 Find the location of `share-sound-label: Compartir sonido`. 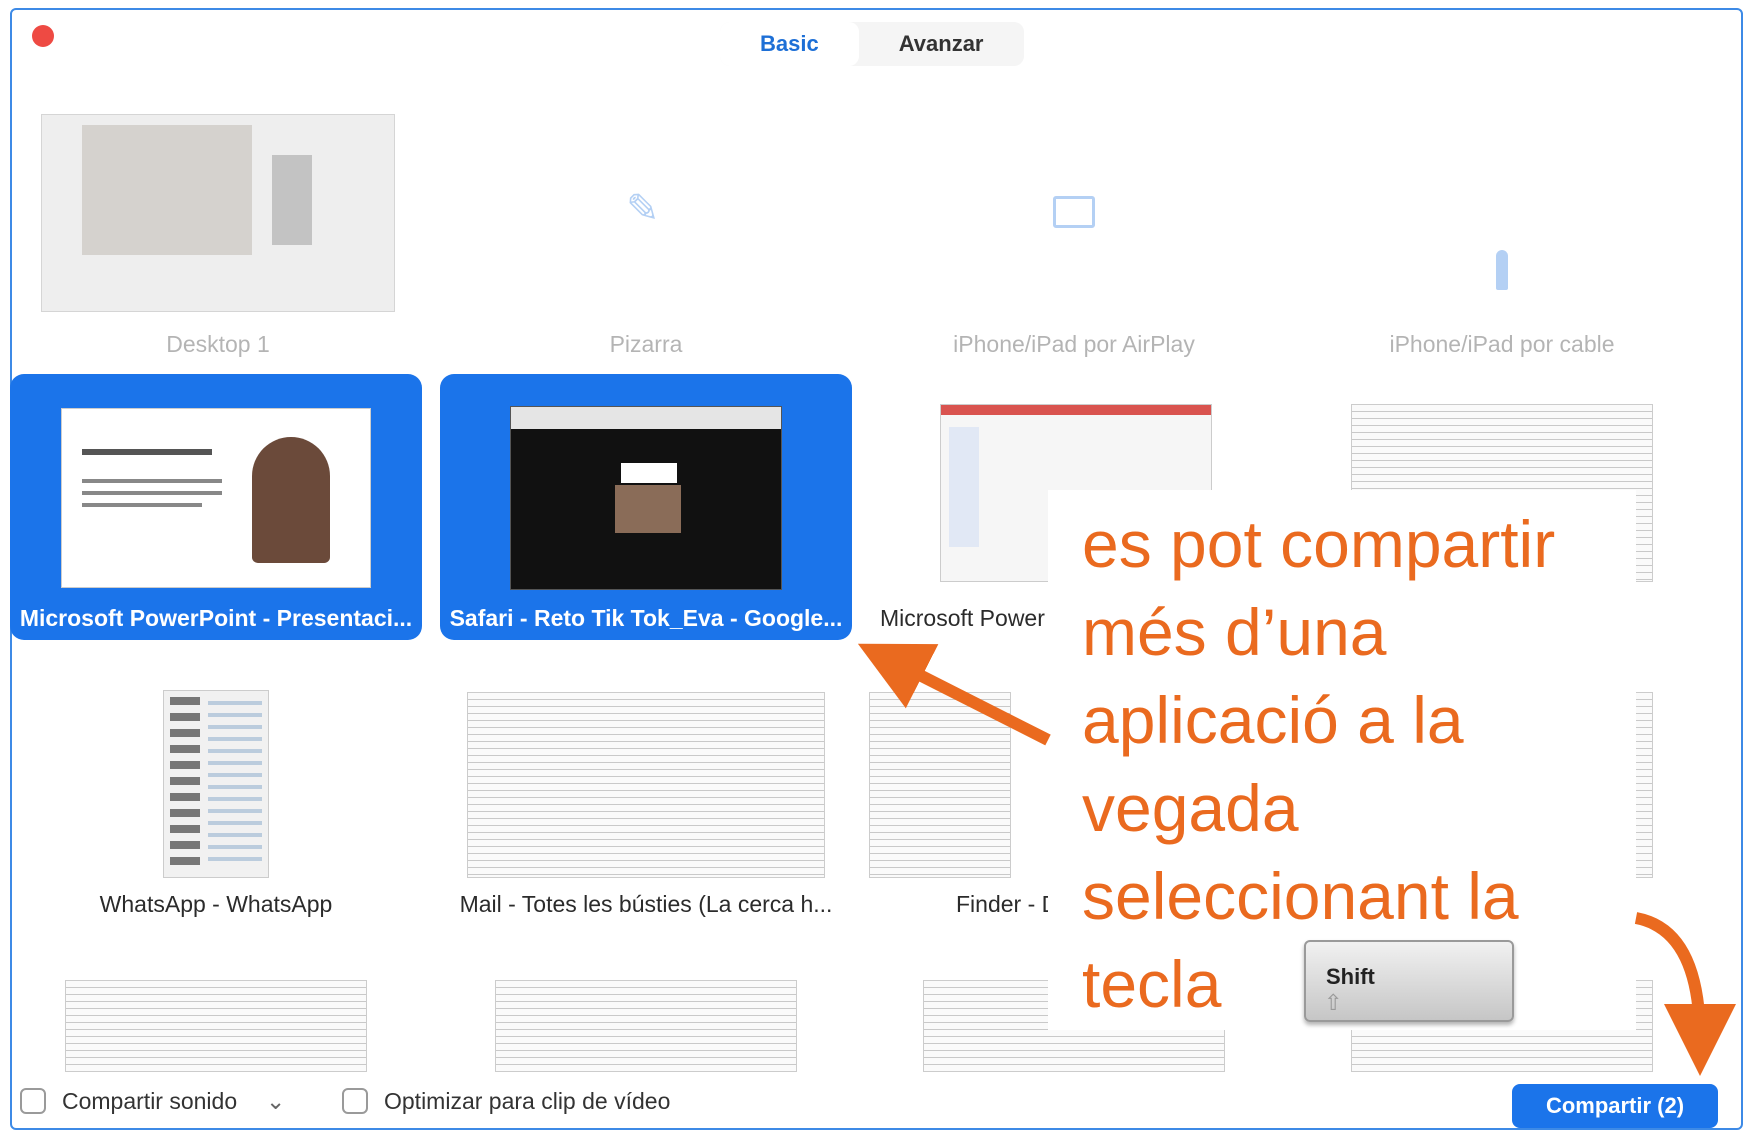

share-sound-label: Compartir sonido is located at coordinates (150, 1101).